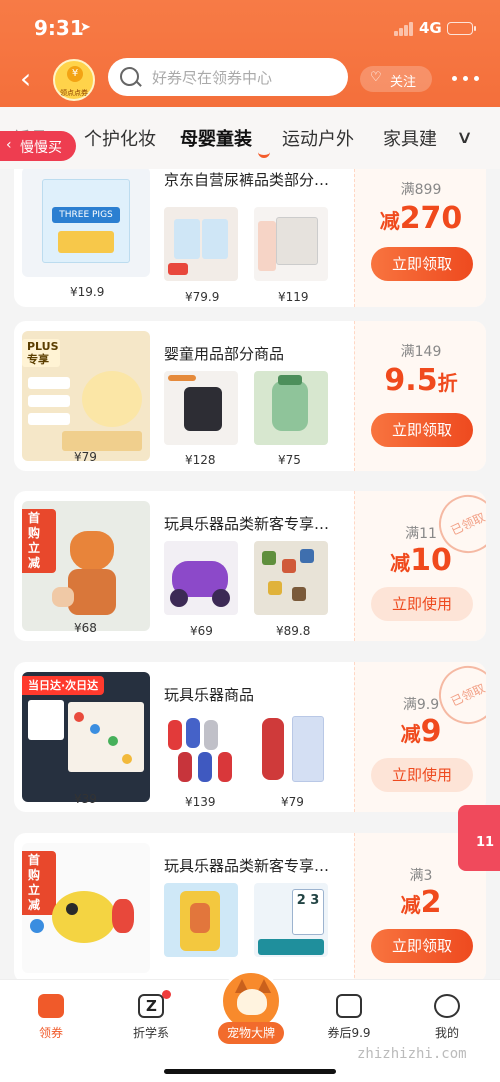 The width and height of the screenshot is (500, 1082). Describe the element at coordinates (87, 292) in the screenshot. I see `main-price: ¥19.9` at that location.